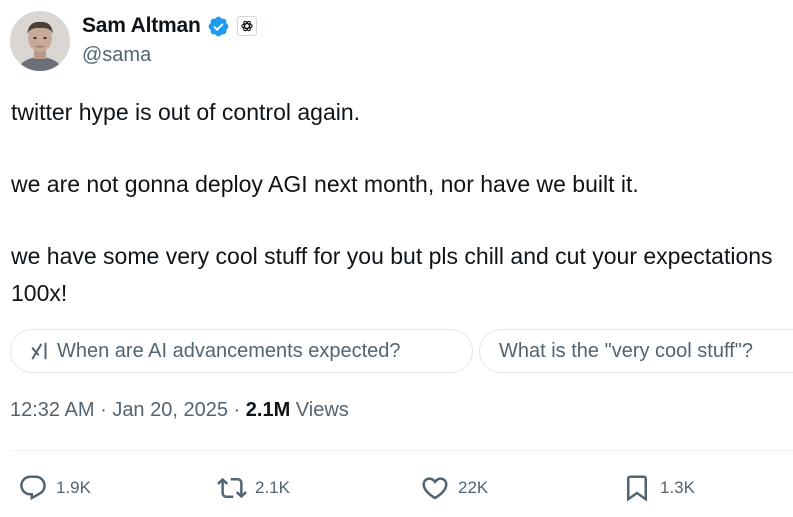  What do you see at coordinates (229, 350) in the screenshot?
I see `grok-suggestion-label: When are AI advancements expected?` at bounding box center [229, 350].